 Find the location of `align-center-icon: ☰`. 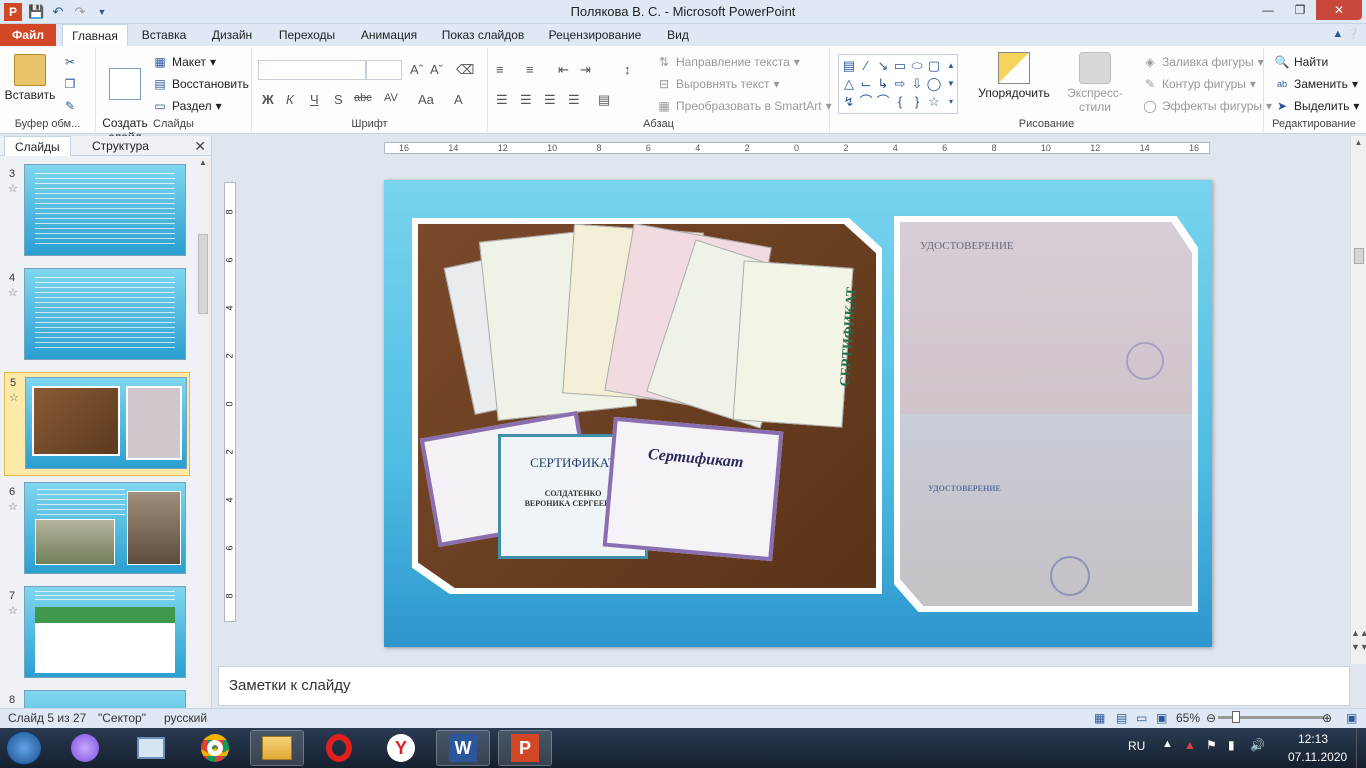

align-center-icon: ☰ is located at coordinates (526, 100).